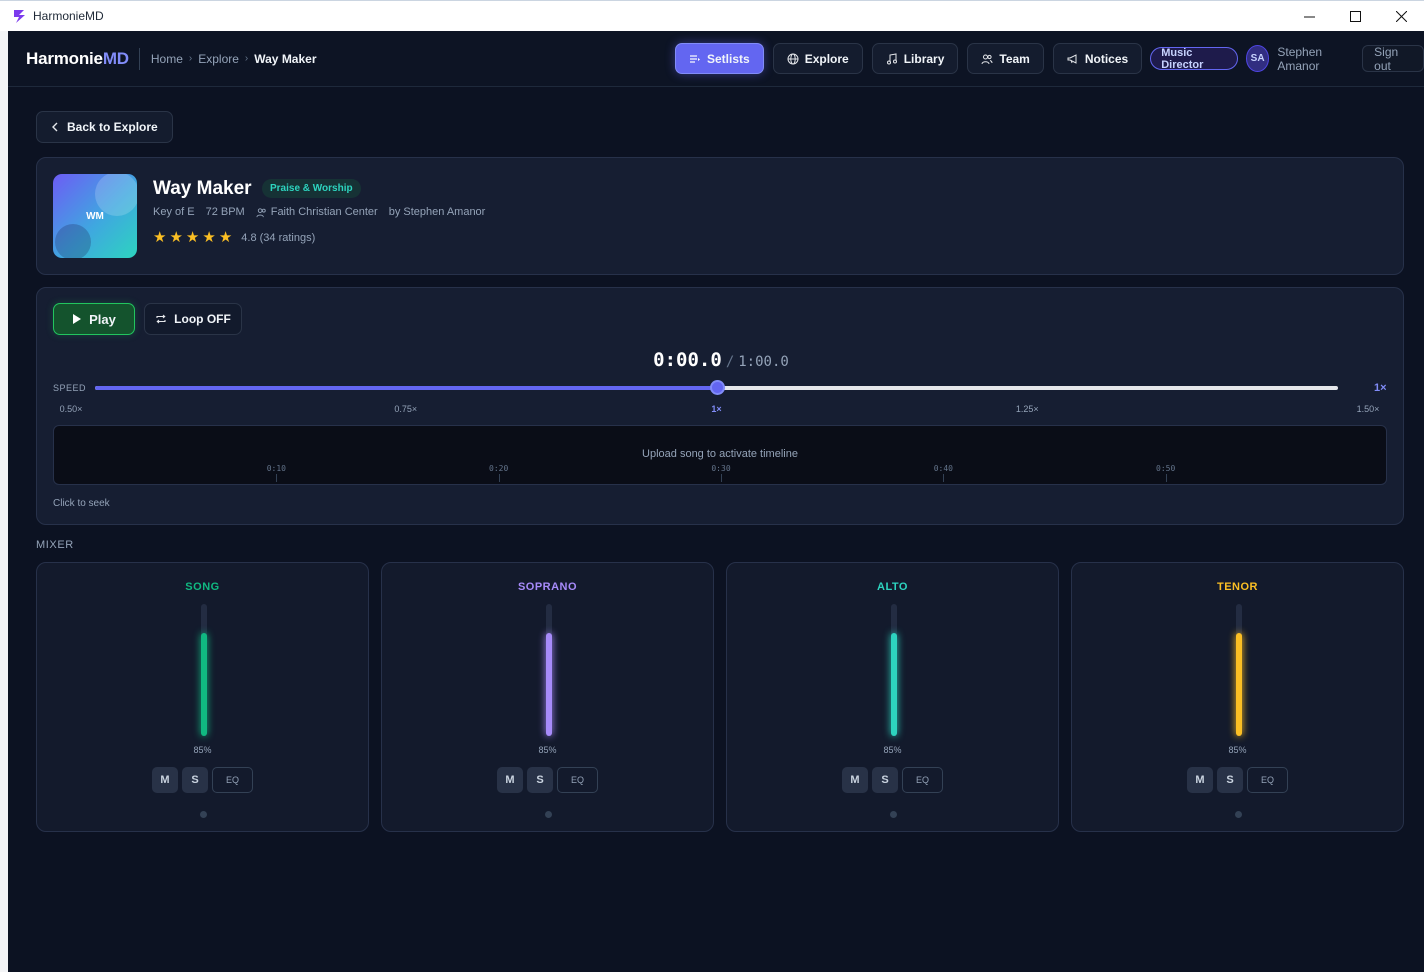 Image resolution: width=1424 pixels, height=972 pixels. Describe the element at coordinates (892, 587) in the screenshot. I see `channel-name: ALTO` at that location.